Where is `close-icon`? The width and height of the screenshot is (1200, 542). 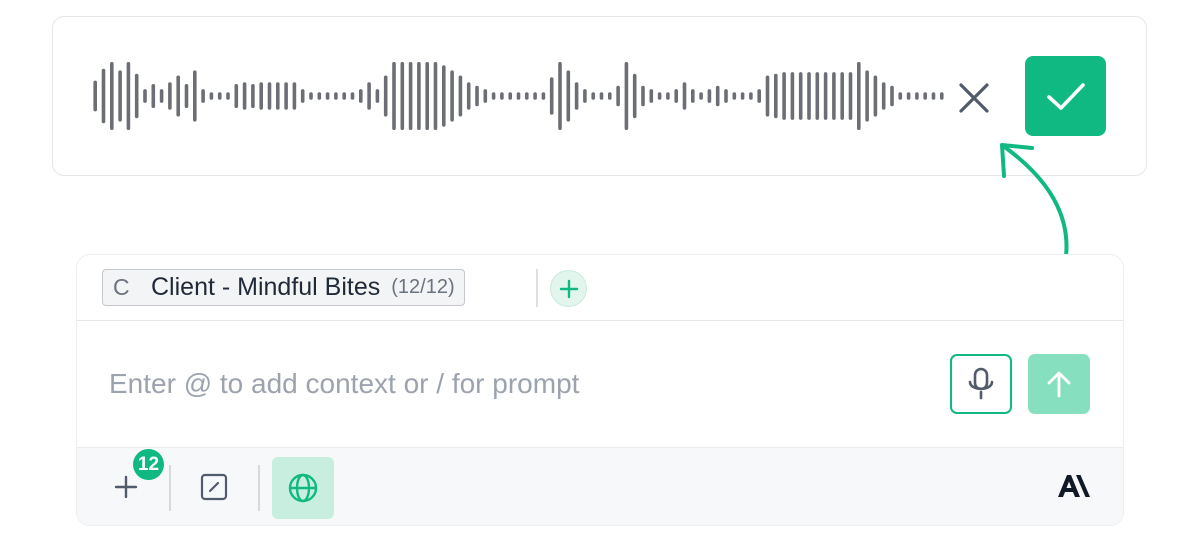
close-icon is located at coordinates (974, 98).